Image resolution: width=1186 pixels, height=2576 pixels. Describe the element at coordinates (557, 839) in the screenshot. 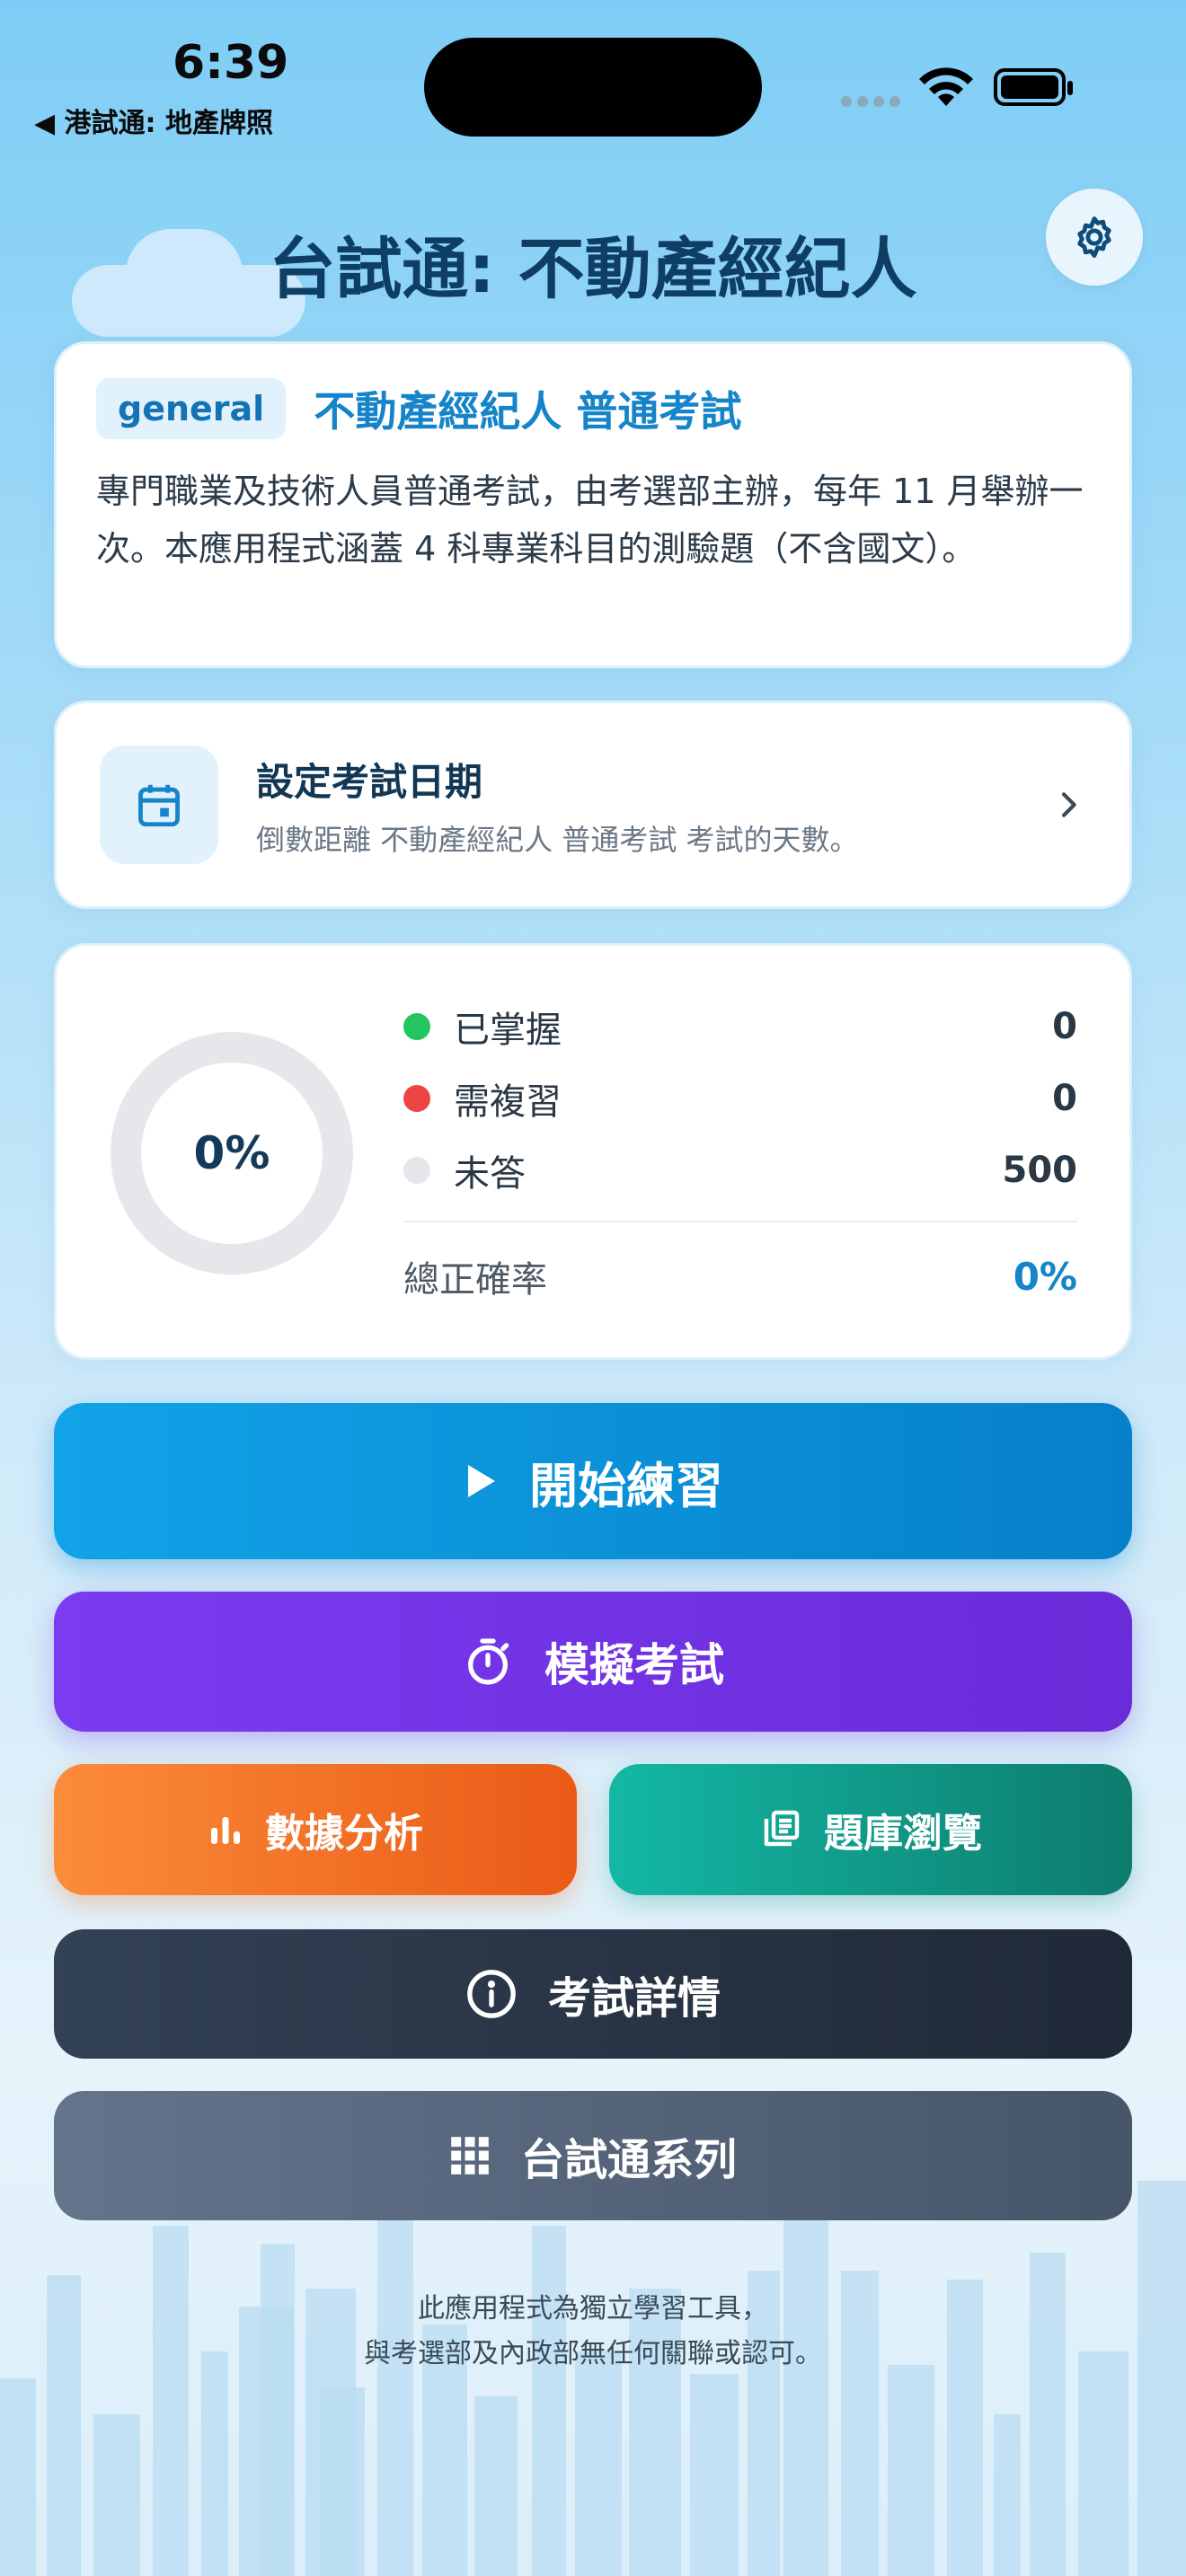

I see `set-exam-date-subtitle: 倒數距離 不動產經紀人 普通考試 考試的天數。` at that location.